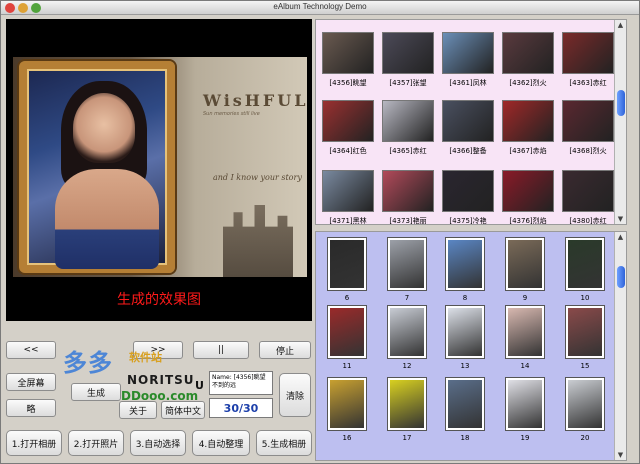 The height and width of the screenshot is (464, 640). Describe the element at coordinates (585, 438) in the screenshot. I see `selected-thumbnail-number: 20` at that location.